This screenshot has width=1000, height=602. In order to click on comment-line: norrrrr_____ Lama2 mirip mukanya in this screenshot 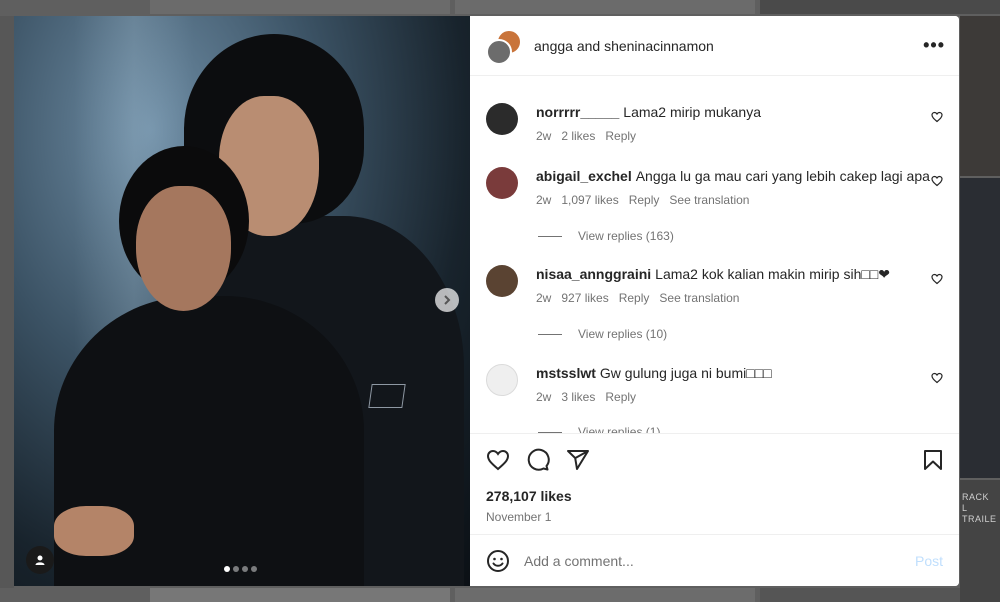, I will do `click(739, 112)`.